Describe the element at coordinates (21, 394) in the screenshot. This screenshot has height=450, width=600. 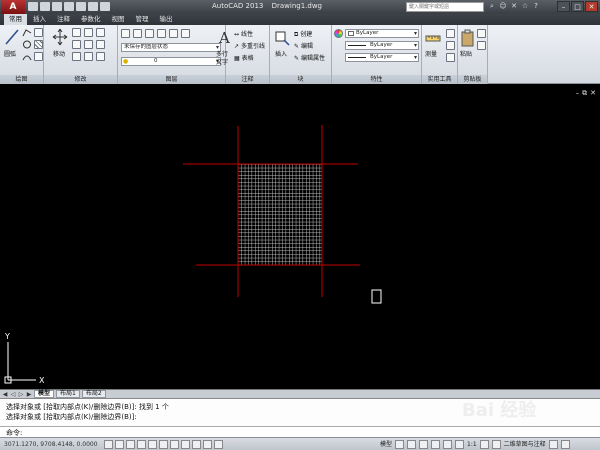
I see `next-tab-icon: ▷` at that location.